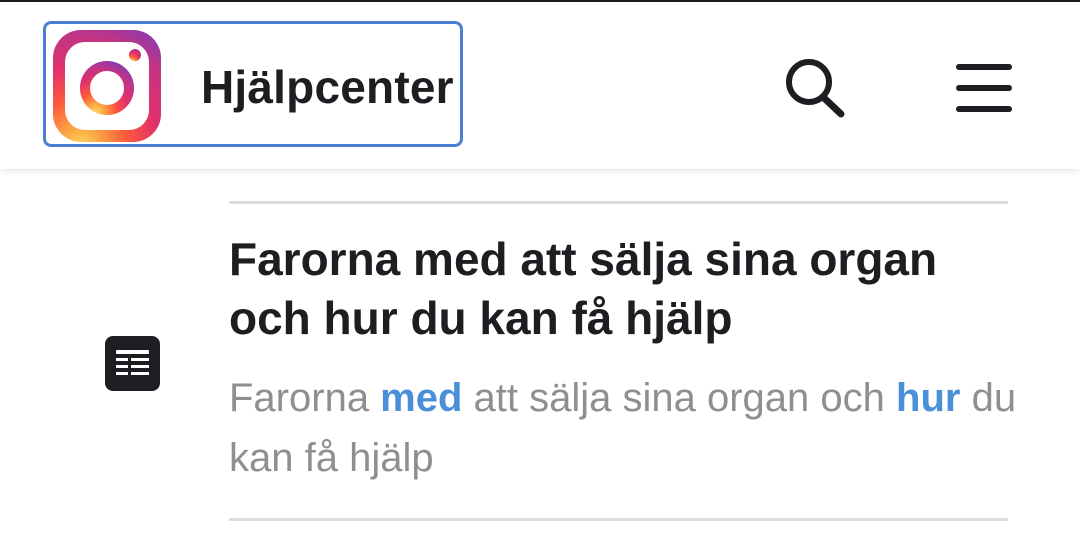  I want to click on result-divider-top, so click(618, 202).